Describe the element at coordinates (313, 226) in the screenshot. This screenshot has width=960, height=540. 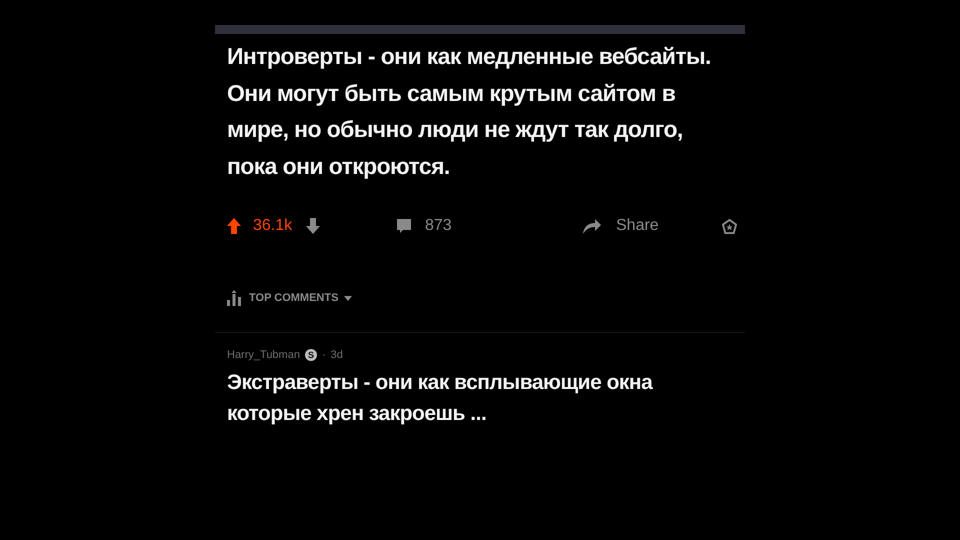
I see `downvote-icon` at that location.